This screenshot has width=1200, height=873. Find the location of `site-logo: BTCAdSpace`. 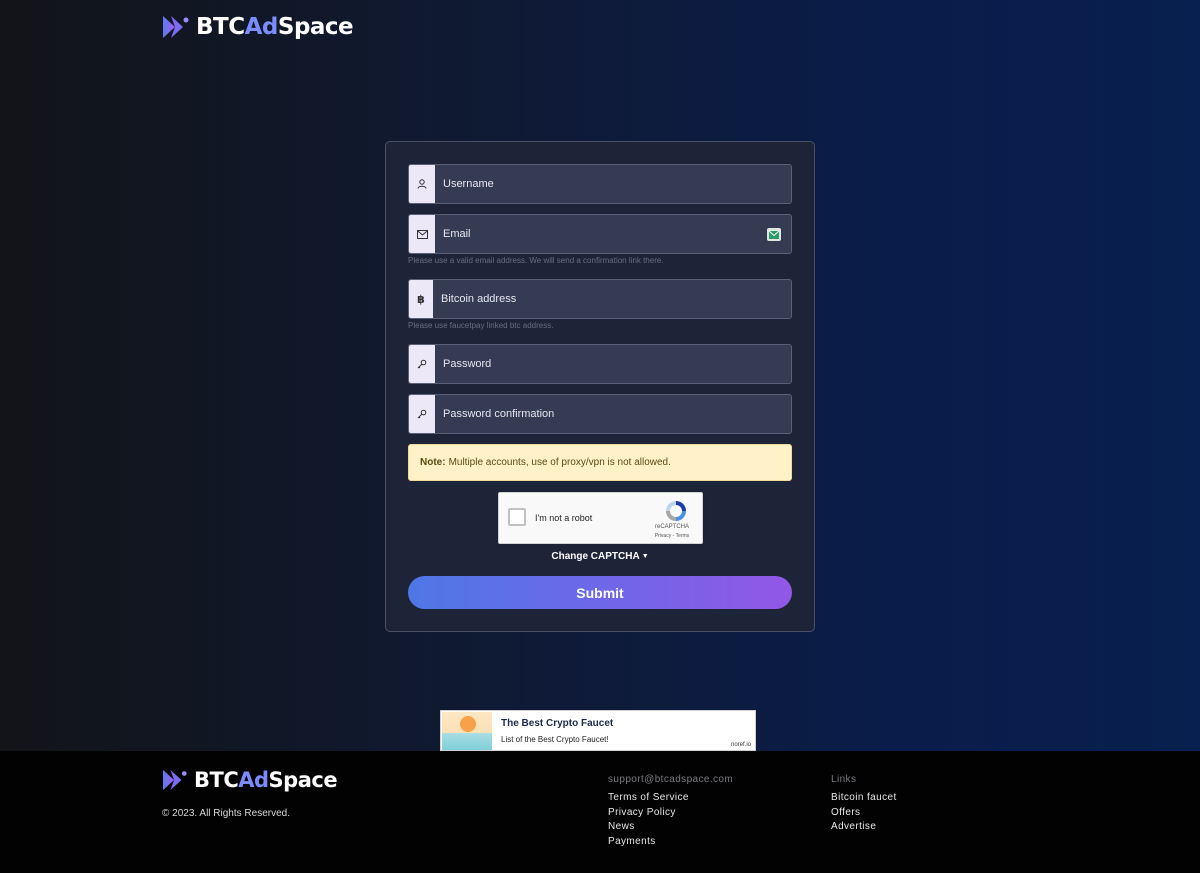

site-logo: BTCAdSpace is located at coordinates (258, 27).